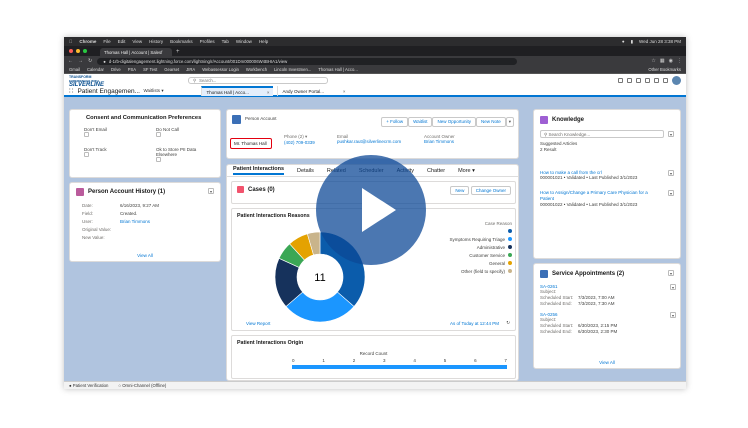 This screenshot has height=428, width=748. What do you see at coordinates (472, 231) in the screenshot?
I see `legend-entry` at bounding box center [472, 231].